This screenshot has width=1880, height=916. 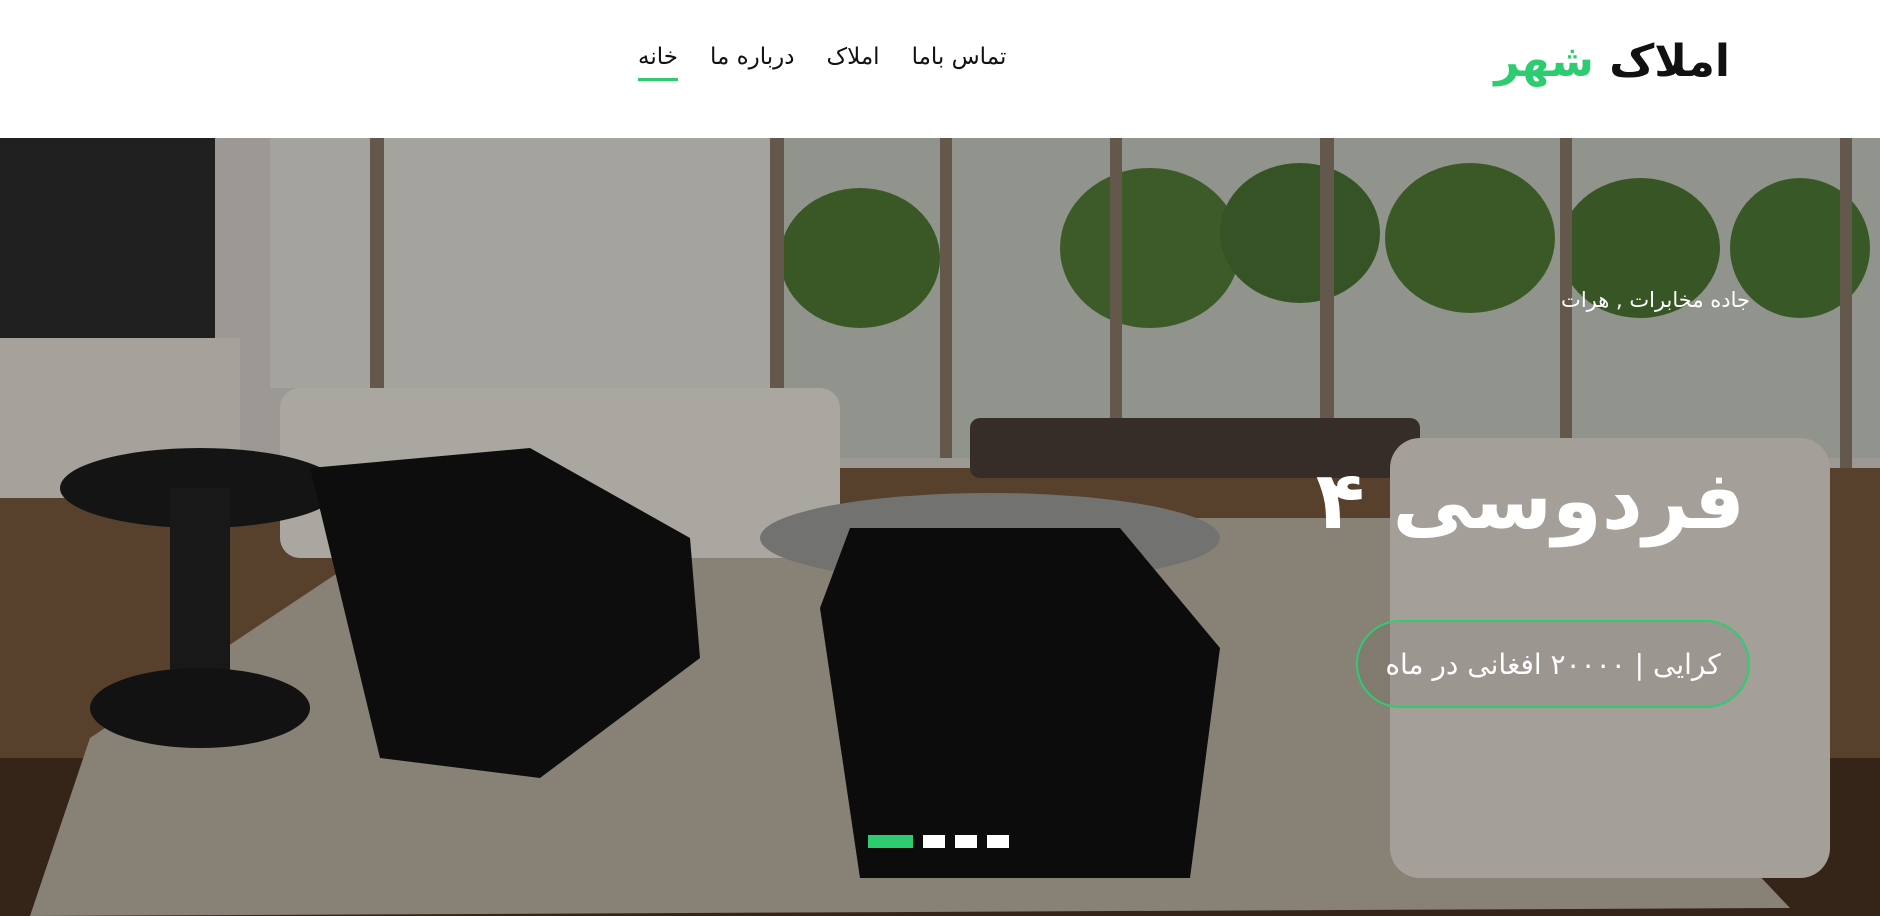 I want to click on hero-location: جاده مخابرات , هرات, so click(x=1655, y=300).